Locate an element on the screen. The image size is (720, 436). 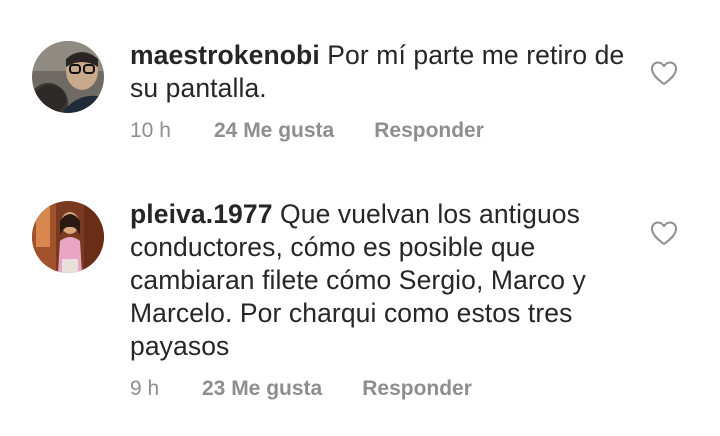
comment-meta: 9 h 23 Me gusta Responder is located at coordinates (301, 389).